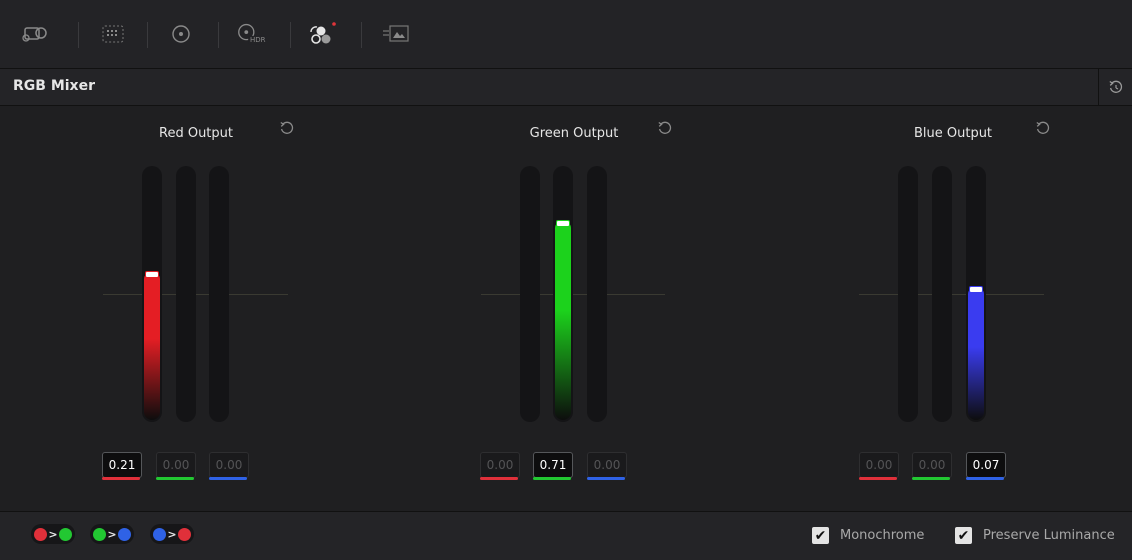  What do you see at coordinates (566, 535) in the screenshot?
I see `mixer-footer: > > > ✔ Monochrome ✔ Preserve Luminance` at bounding box center [566, 535].